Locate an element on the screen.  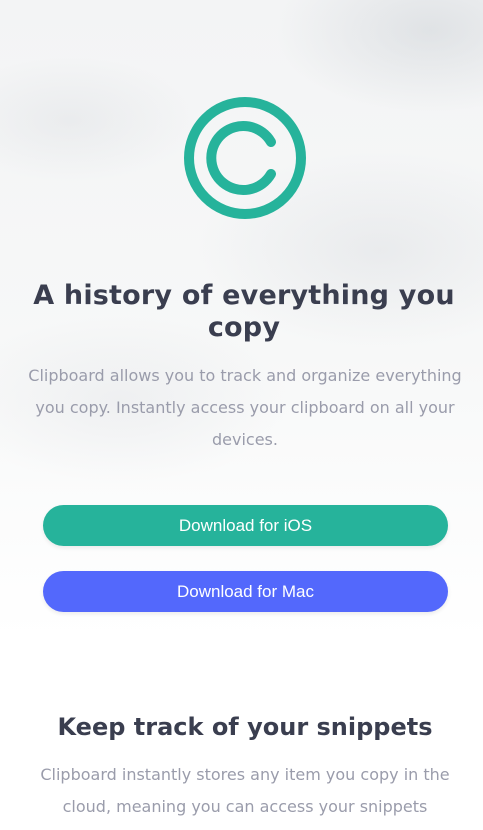
hero-title: A history of everything you copy is located at coordinates (244, 311).